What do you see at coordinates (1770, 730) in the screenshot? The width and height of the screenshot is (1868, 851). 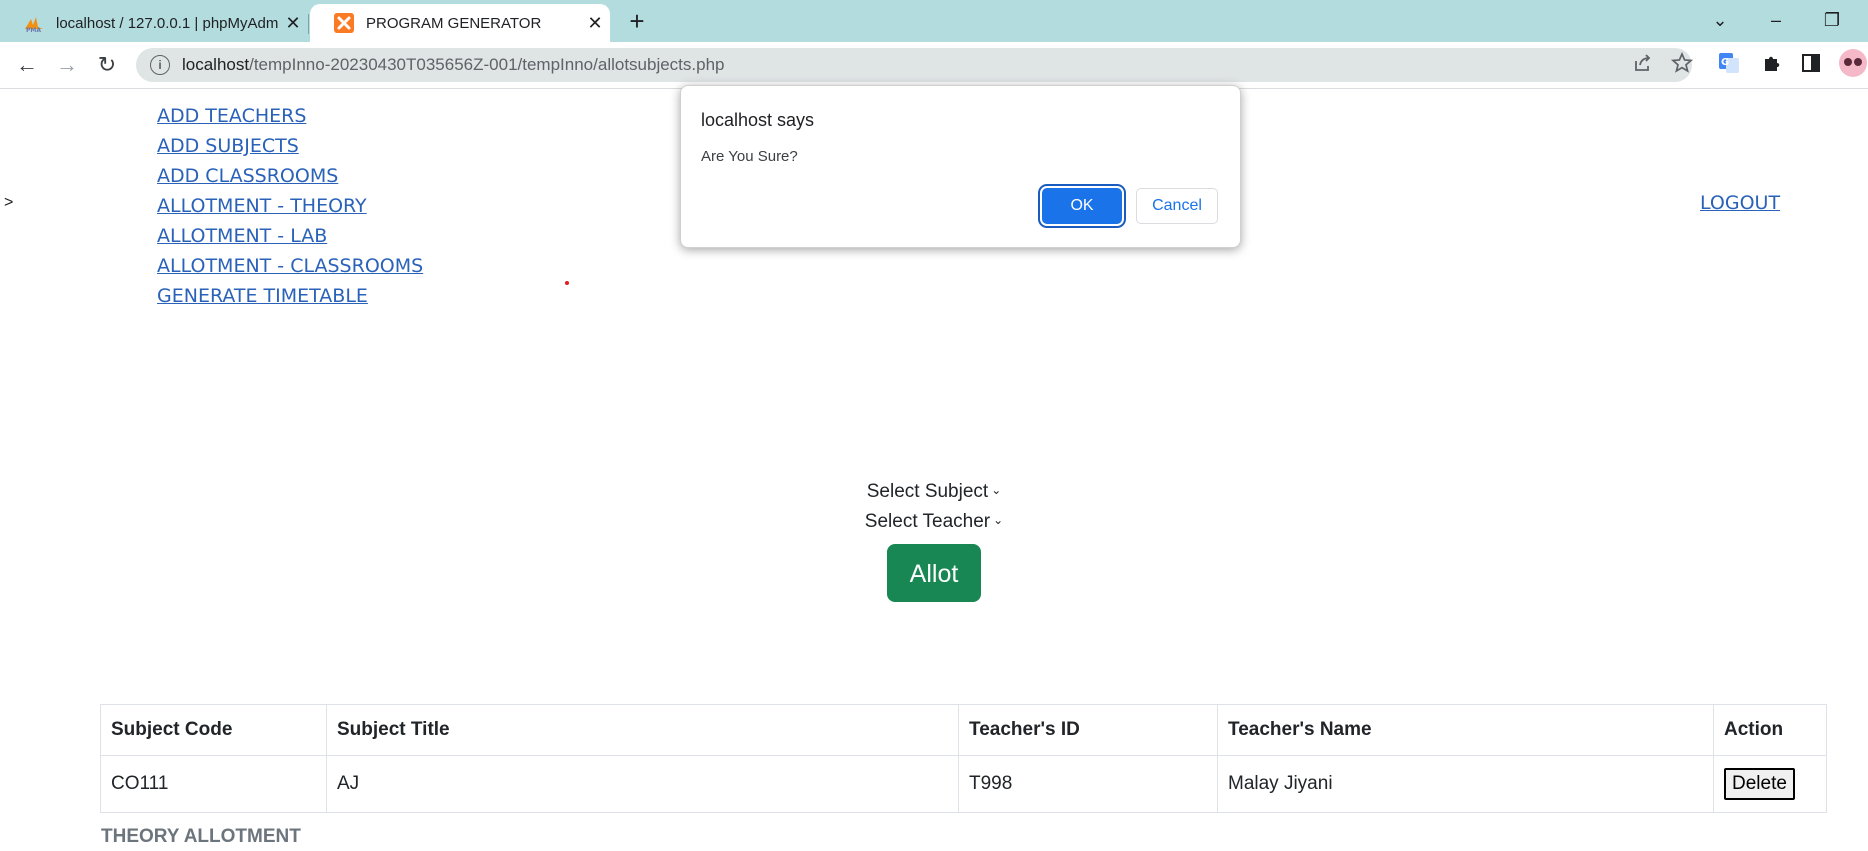 I see `col-action: Action` at bounding box center [1770, 730].